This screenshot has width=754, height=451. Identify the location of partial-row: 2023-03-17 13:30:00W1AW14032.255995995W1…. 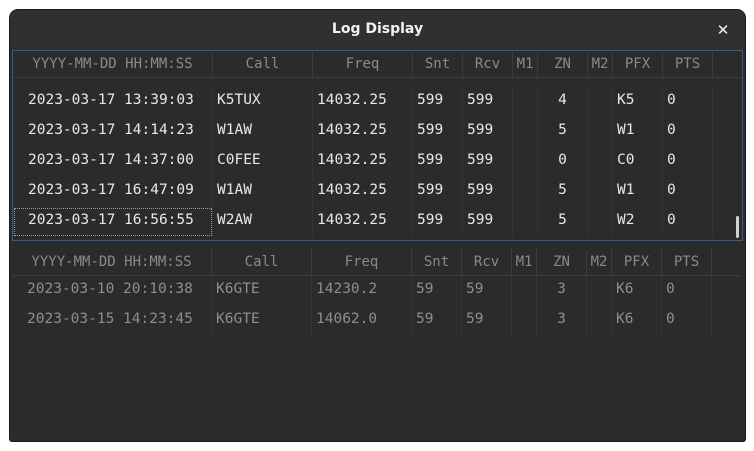
(363, 80).